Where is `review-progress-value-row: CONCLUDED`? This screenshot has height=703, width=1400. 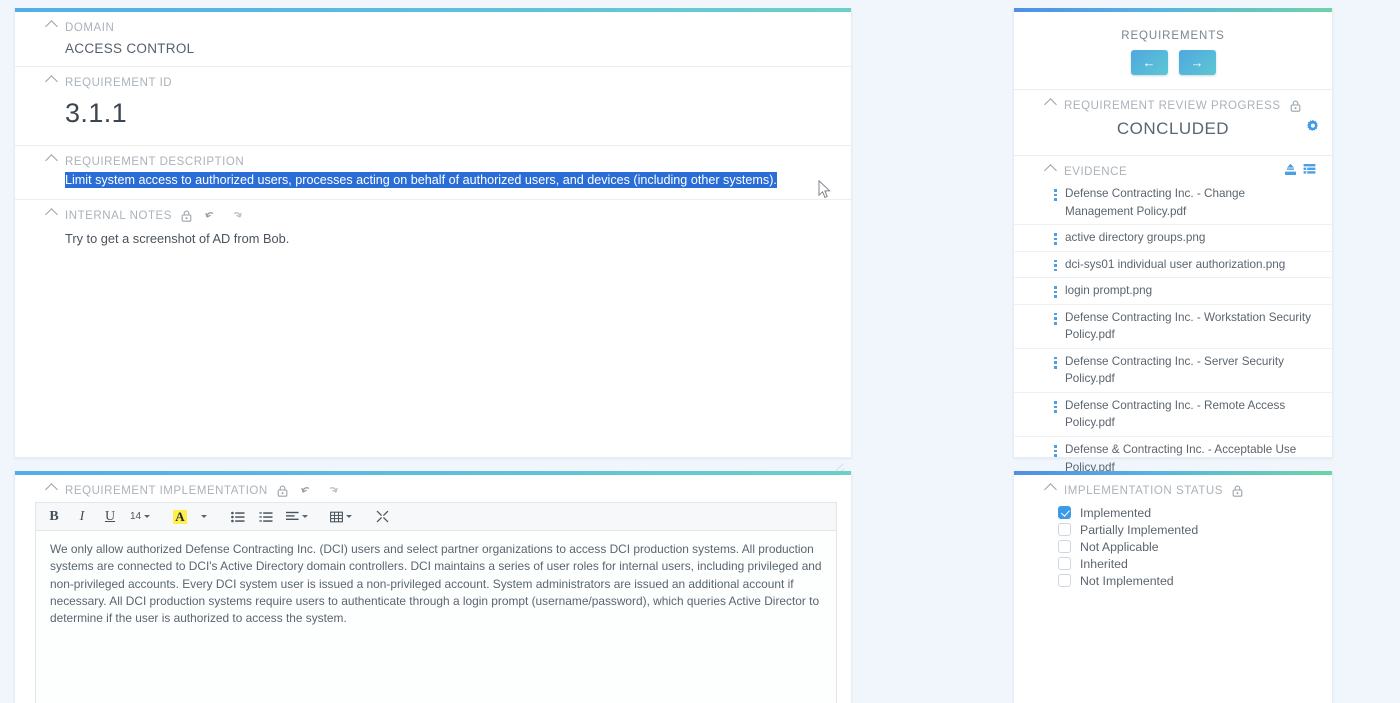 review-progress-value-row: CONCLUDED is located at coordinates (1173, 130).